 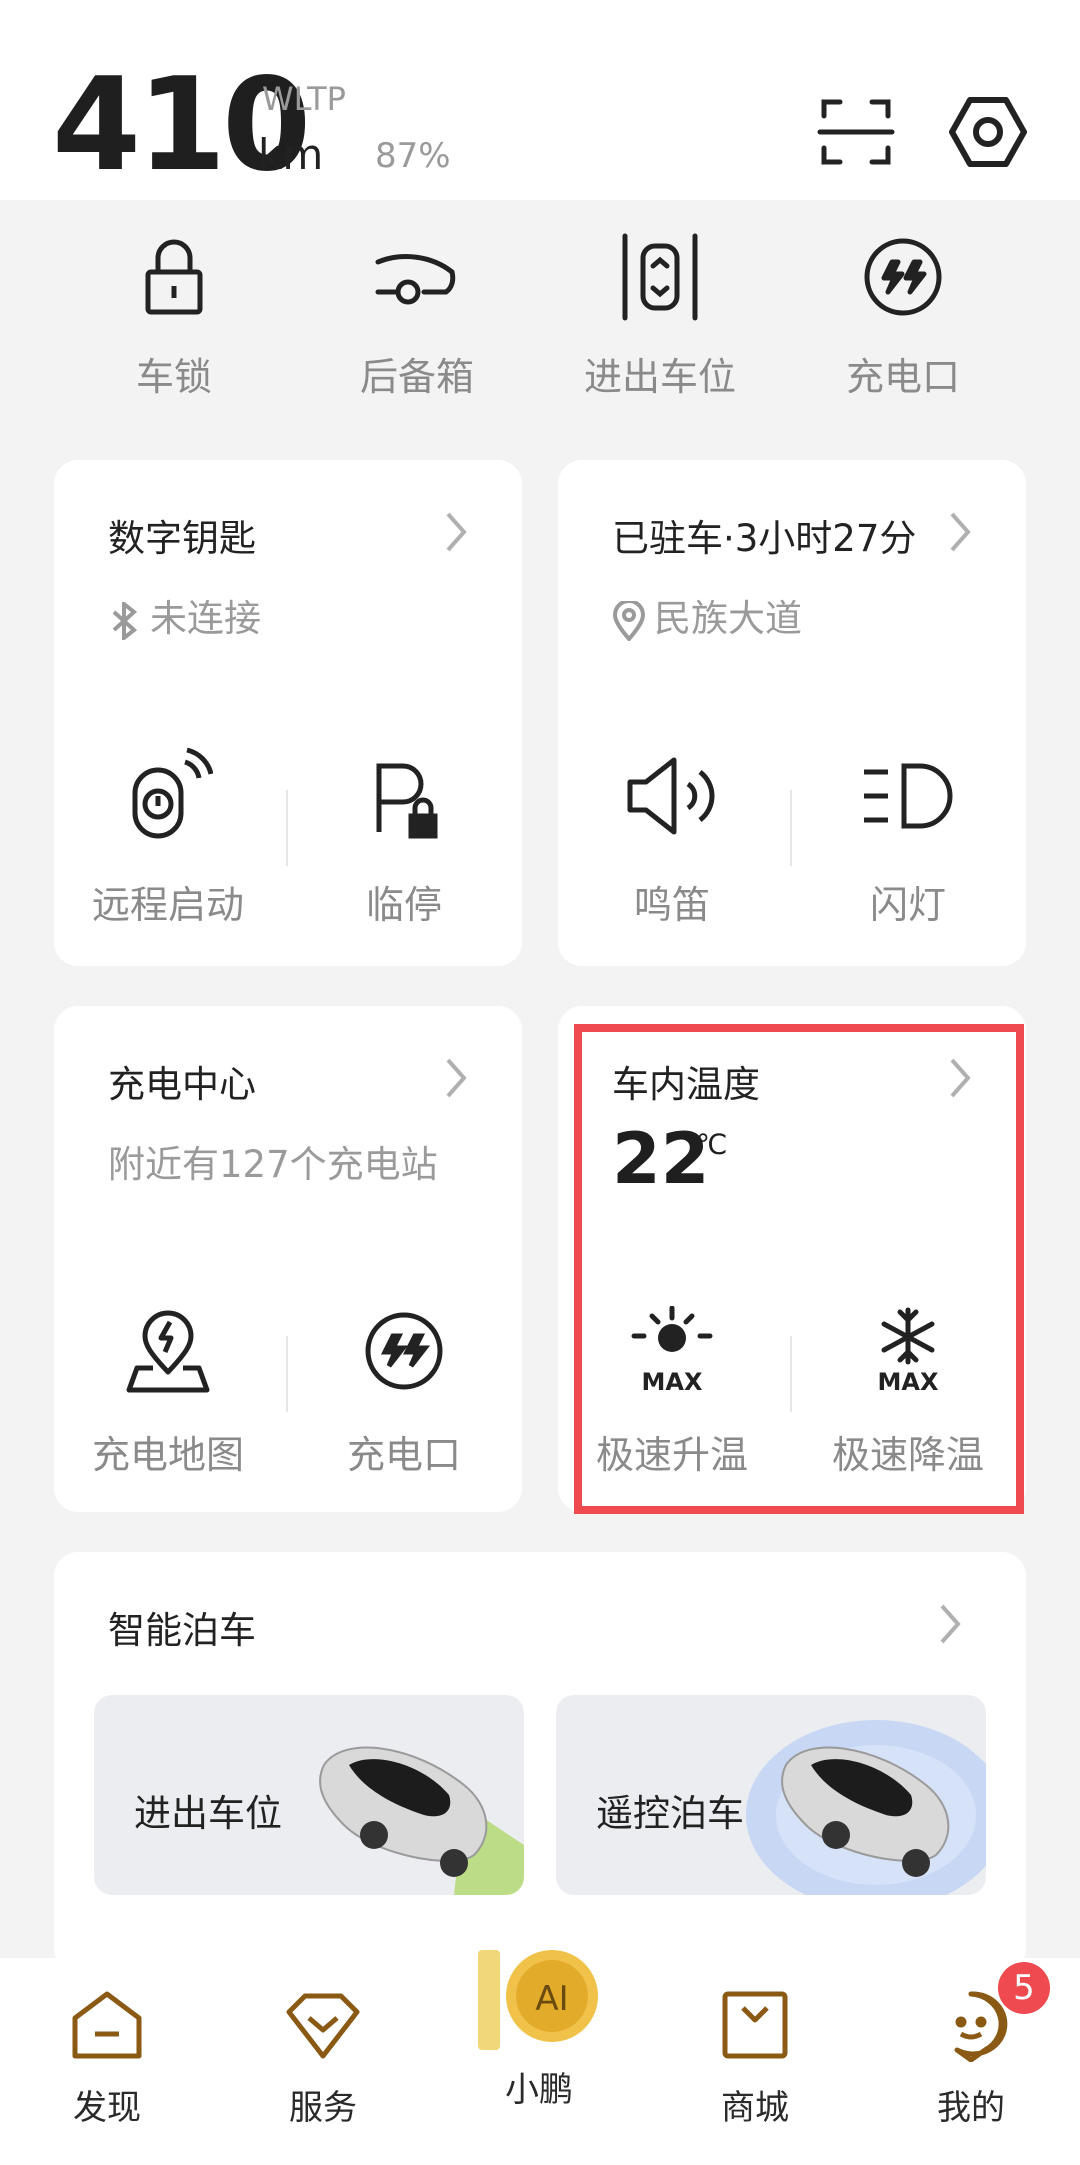 I want to click on car-remote-image-icon, so click(x=866, y=1807).